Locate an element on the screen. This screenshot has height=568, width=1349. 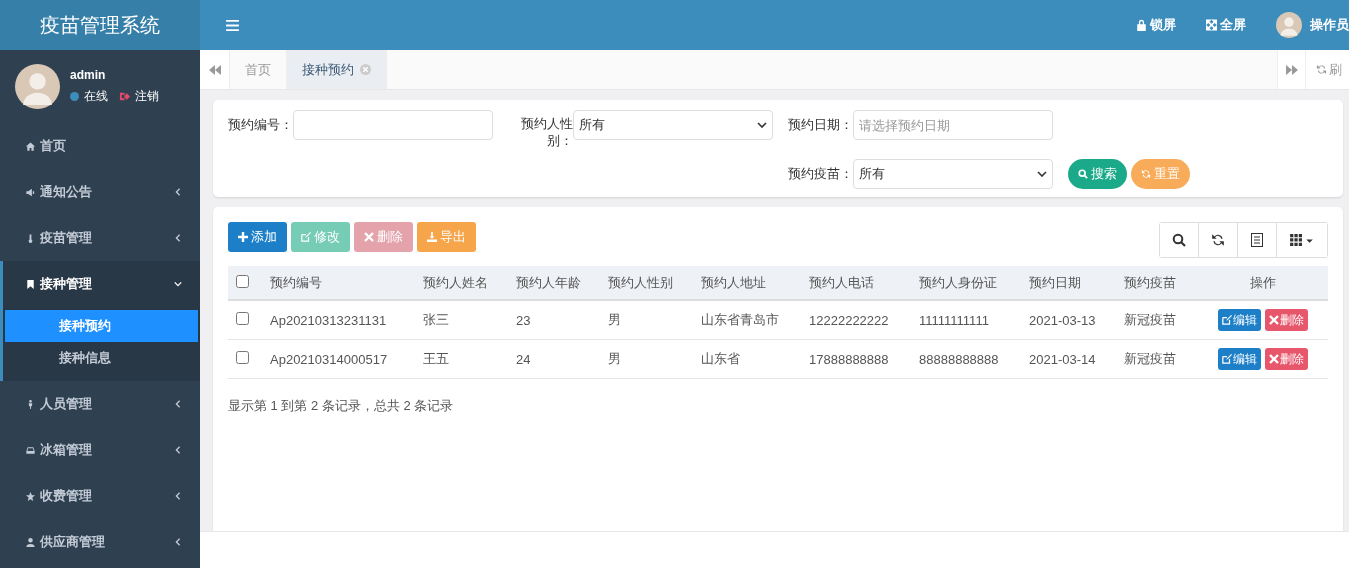
table-cell: 山东省青岛市 is located at coordinates (747, 320).